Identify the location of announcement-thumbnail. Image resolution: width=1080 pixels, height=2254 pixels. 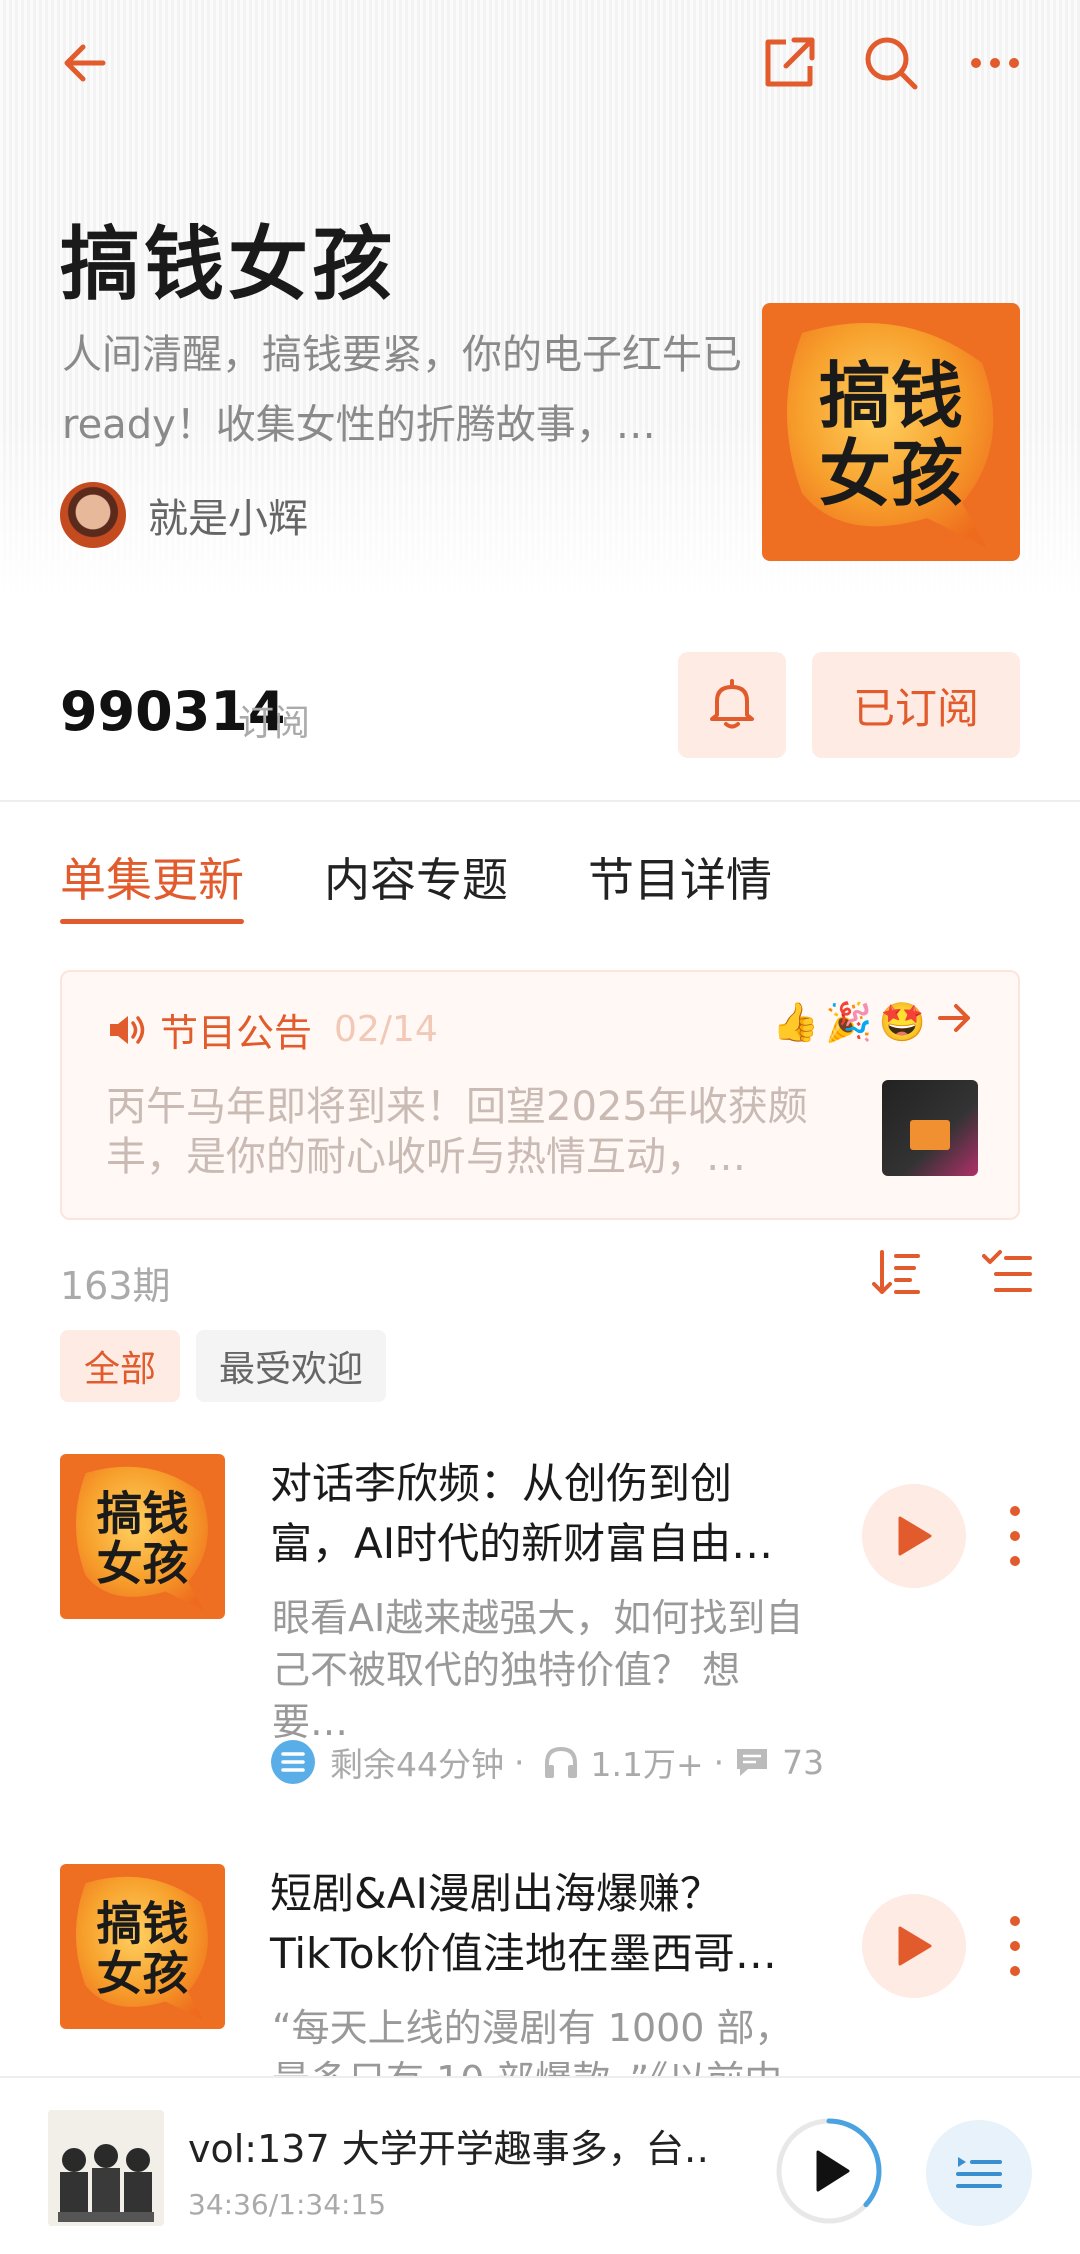
(930, 1128).